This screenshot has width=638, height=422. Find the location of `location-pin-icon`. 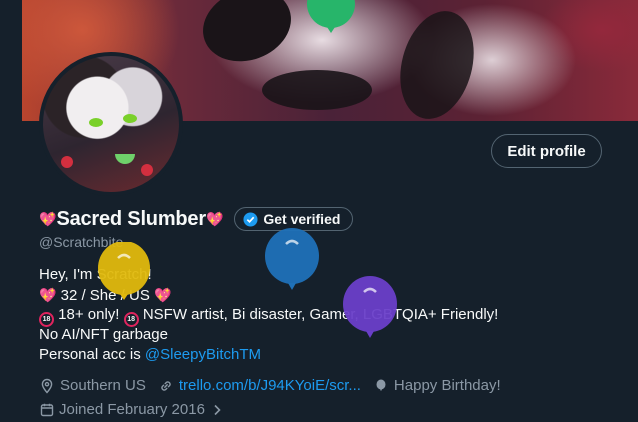

location-pin-icon is located at coordinates (47, 386).